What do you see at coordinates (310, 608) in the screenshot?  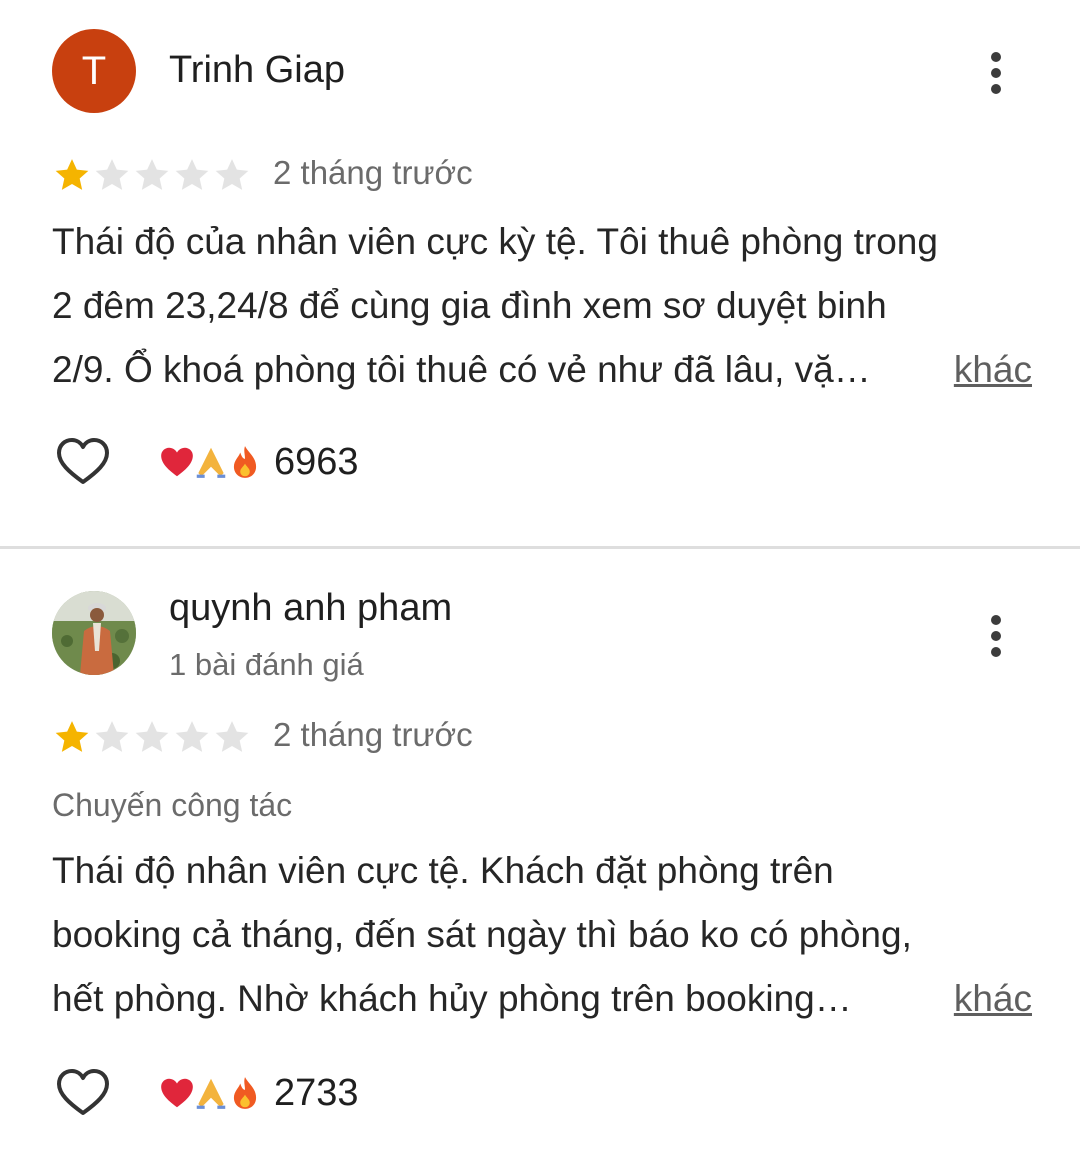 I see `reviewer-name: quynh anh pham` at bounding box center [310, 608].